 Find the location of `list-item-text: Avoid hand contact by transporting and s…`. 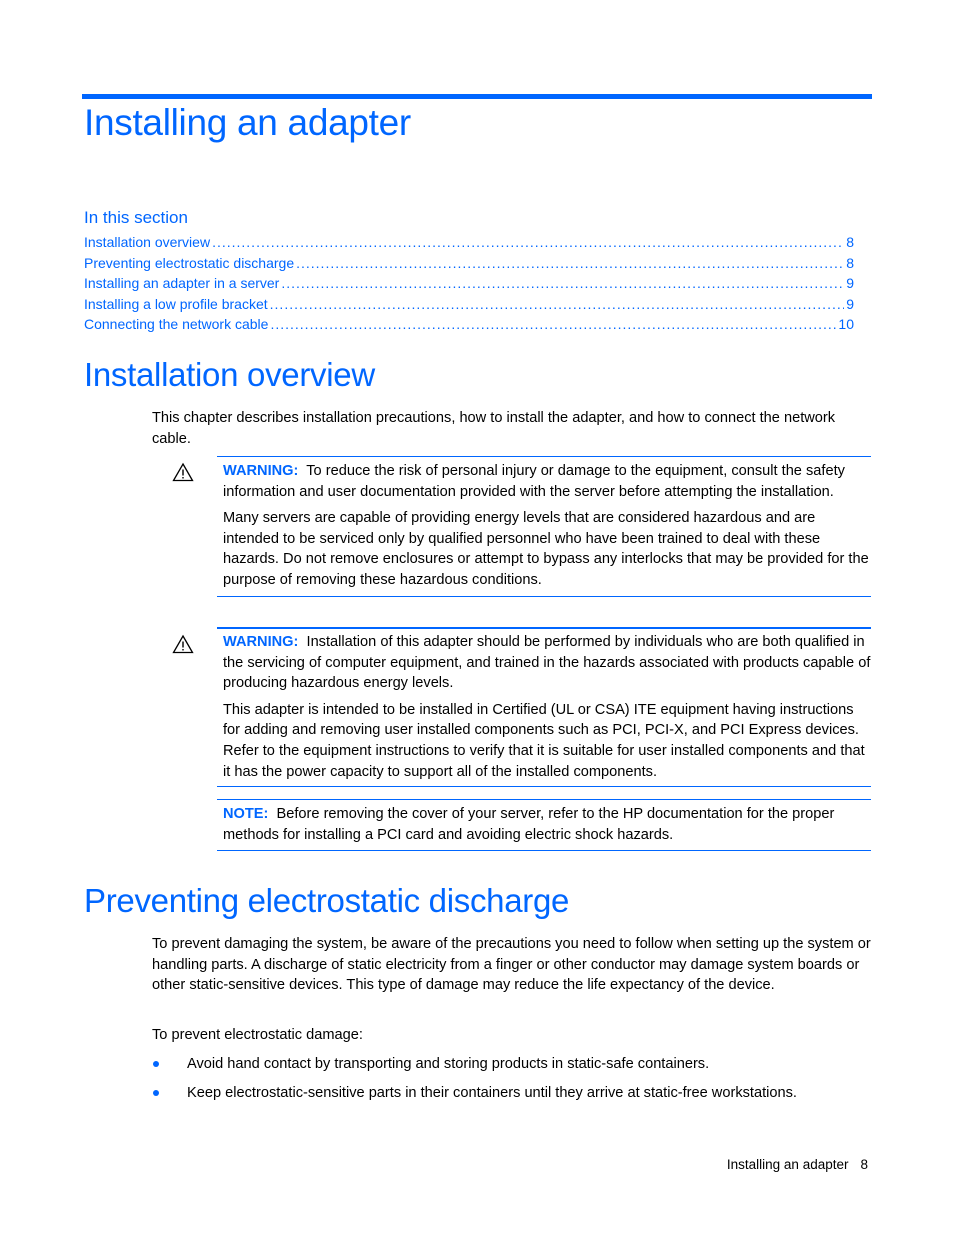

list-item-text: Avoid hand contact by transporting and s… is located at coordinates (448, 1064).